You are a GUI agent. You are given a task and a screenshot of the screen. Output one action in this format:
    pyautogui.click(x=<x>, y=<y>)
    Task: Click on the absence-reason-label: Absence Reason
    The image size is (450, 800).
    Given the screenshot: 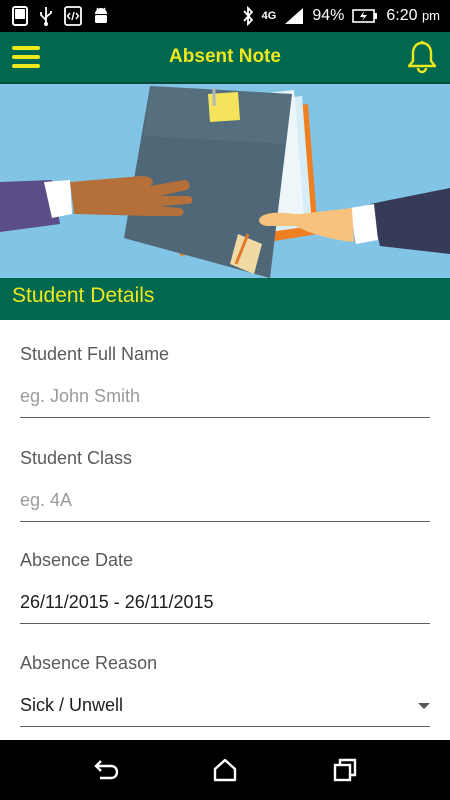 What is the action you would take?
    pyautogui.click(x=89, y=663)
    